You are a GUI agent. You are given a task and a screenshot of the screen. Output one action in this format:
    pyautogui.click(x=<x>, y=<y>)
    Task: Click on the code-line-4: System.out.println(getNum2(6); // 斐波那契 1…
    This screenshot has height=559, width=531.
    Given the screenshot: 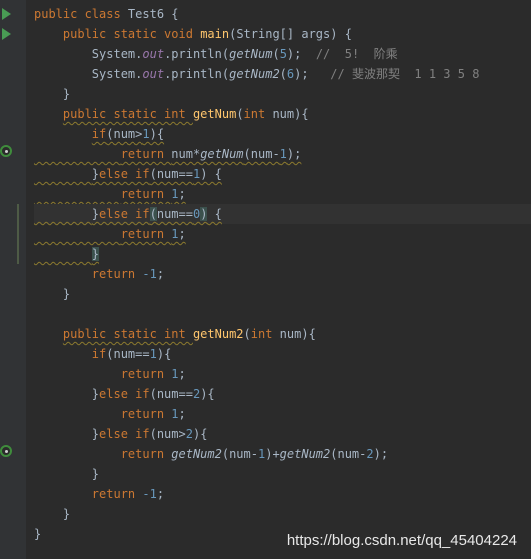 What is the action you would take?
    pyautogui.click(x=285, y=74)
    